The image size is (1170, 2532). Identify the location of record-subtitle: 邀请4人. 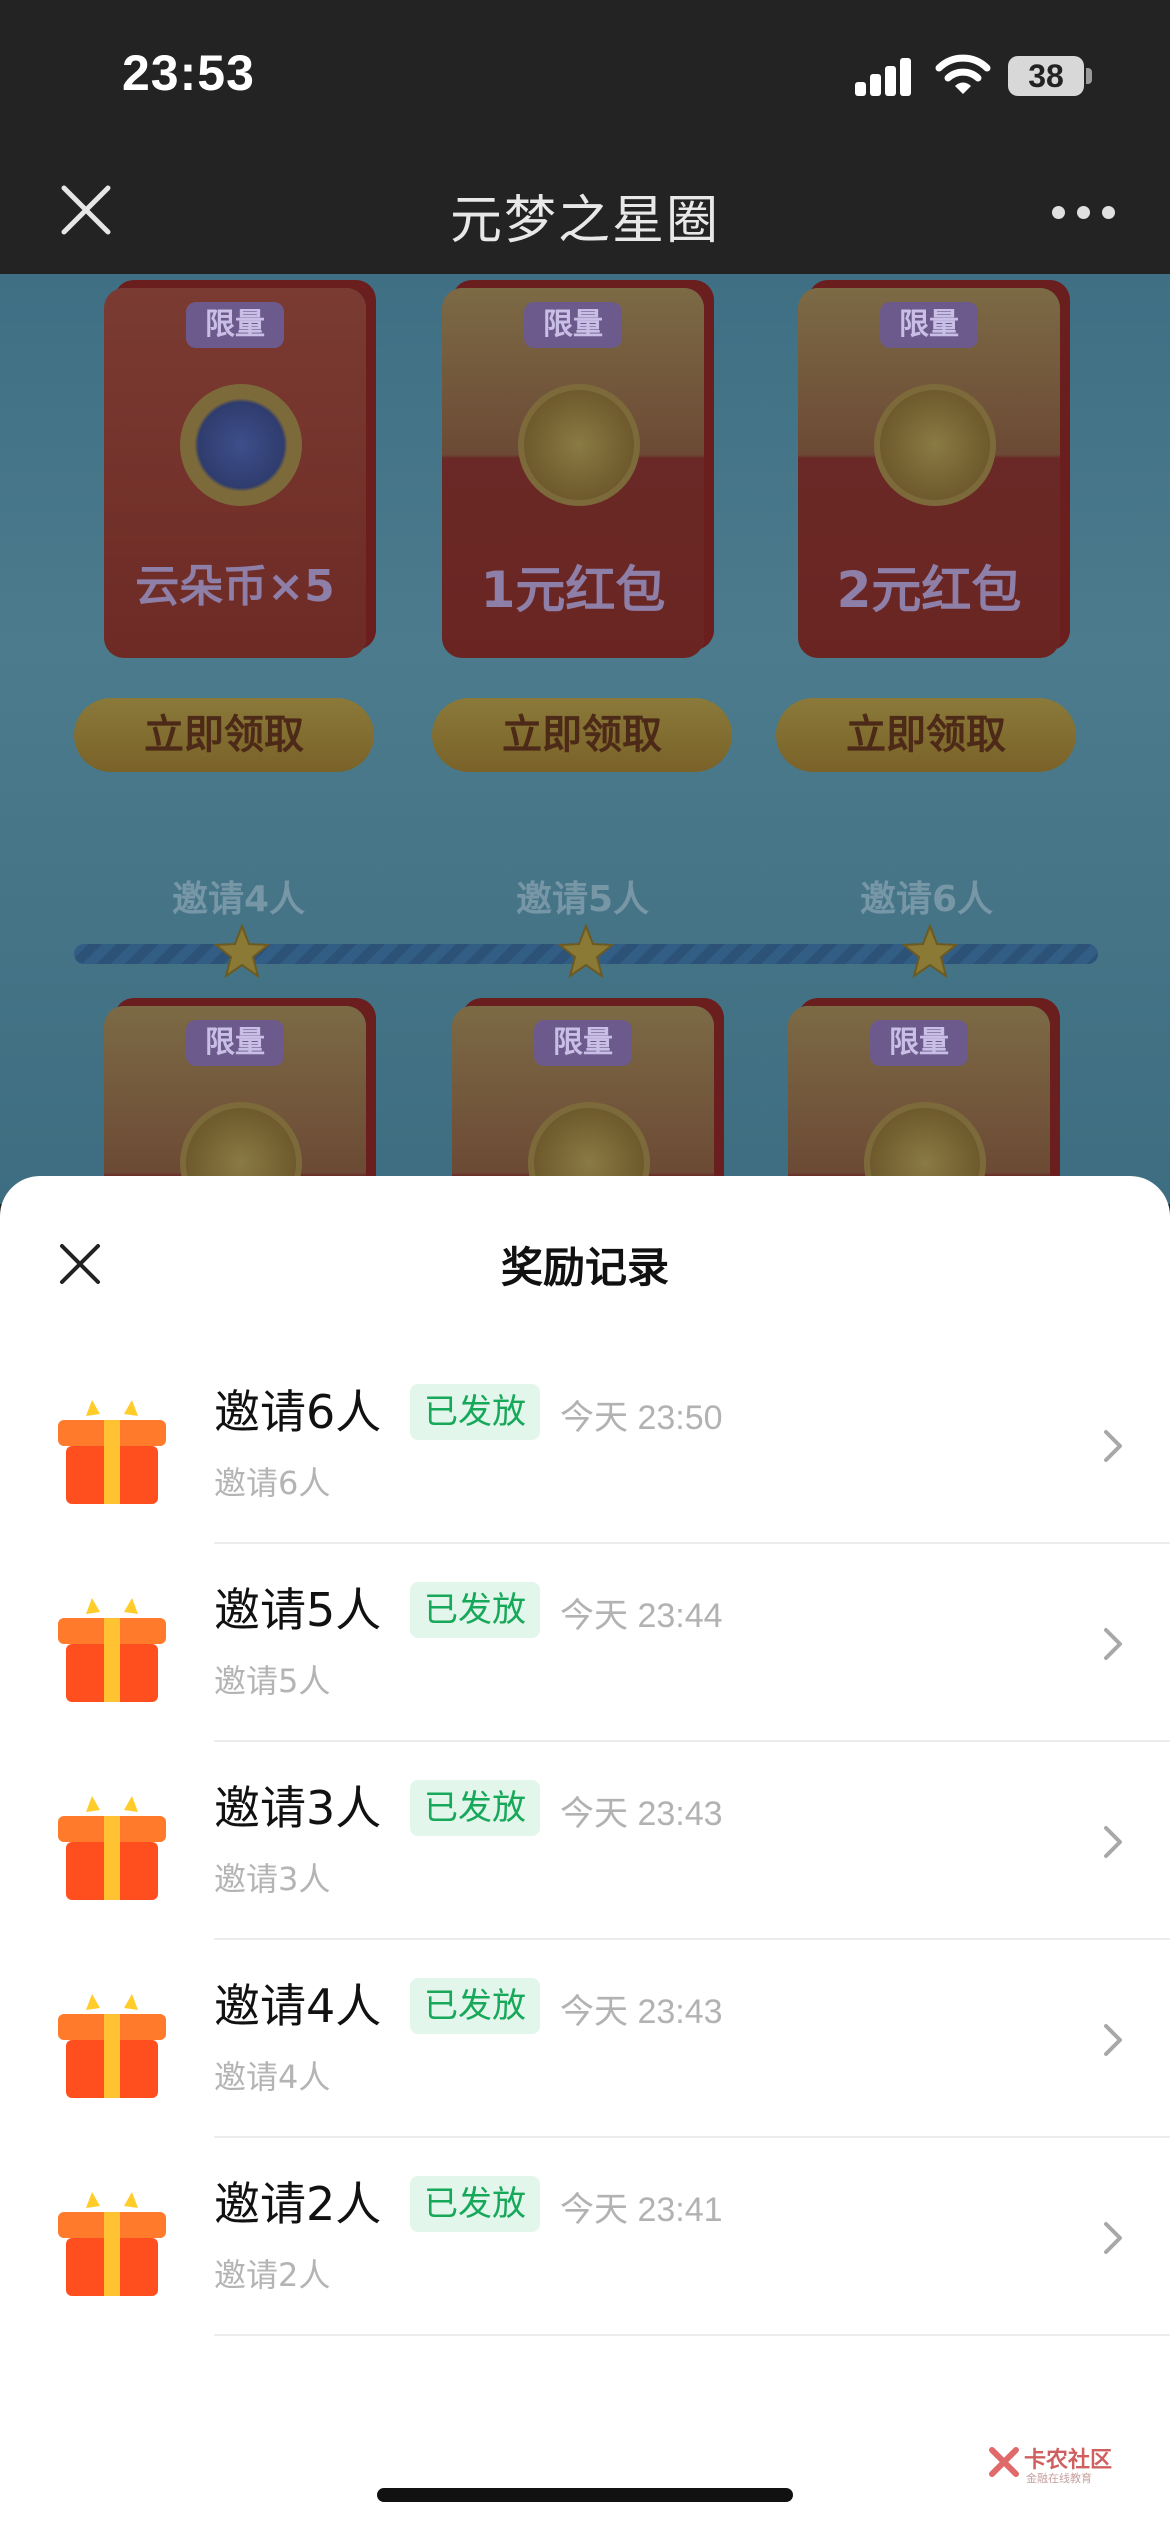
(272, 2077).